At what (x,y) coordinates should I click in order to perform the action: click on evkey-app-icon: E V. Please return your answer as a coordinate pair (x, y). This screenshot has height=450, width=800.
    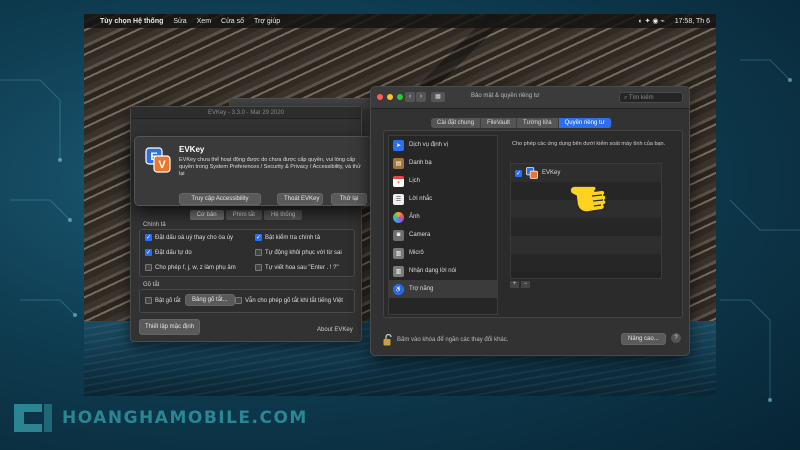
    Looking at the image, I should click on (158, 160).